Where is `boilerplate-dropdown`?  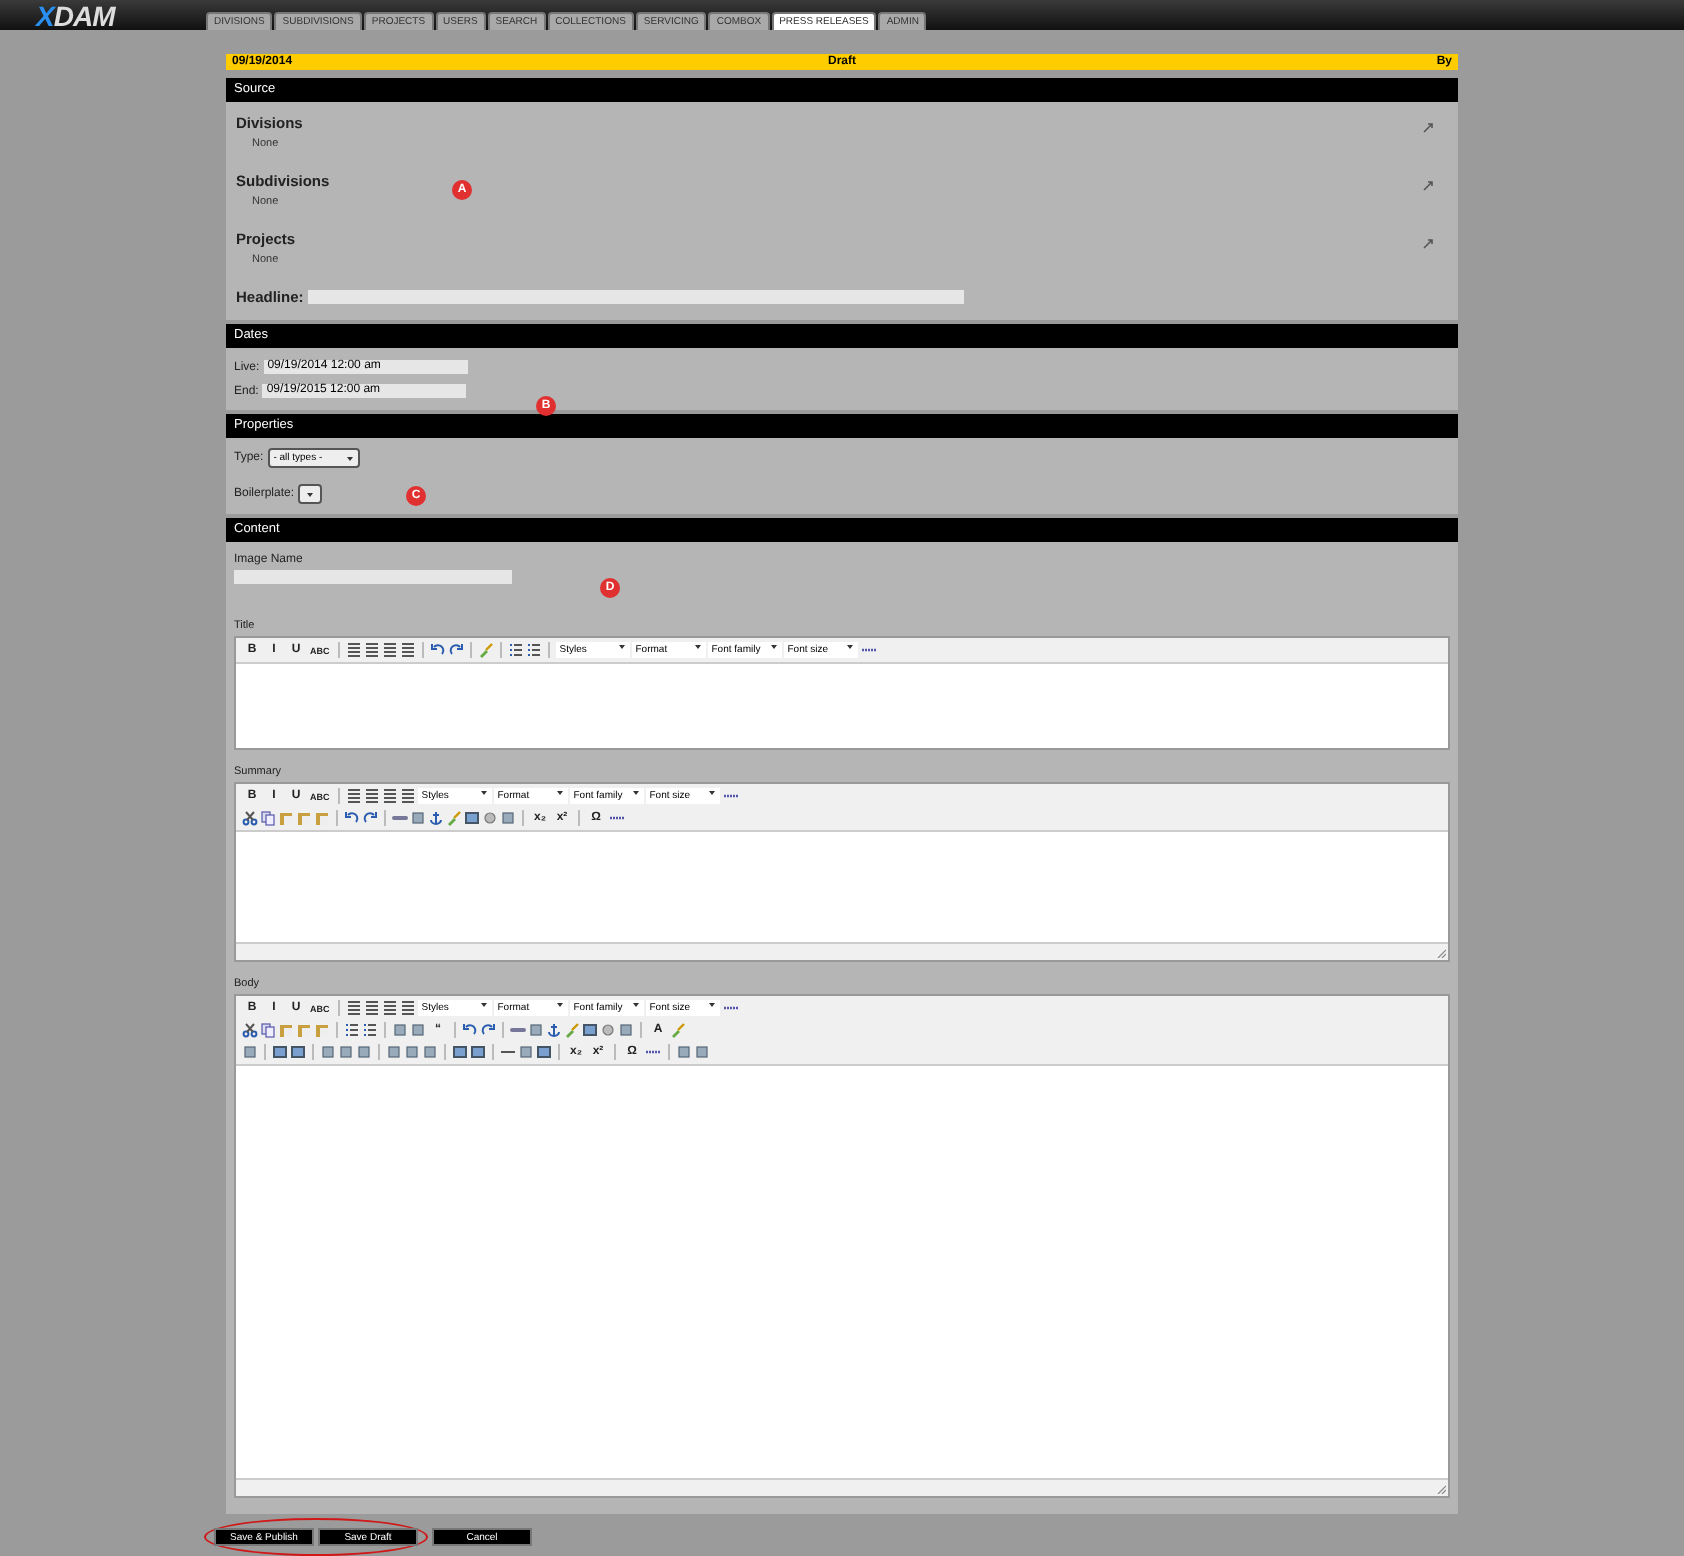 boilerplate-dropdown is located at coordinates (310, 494).